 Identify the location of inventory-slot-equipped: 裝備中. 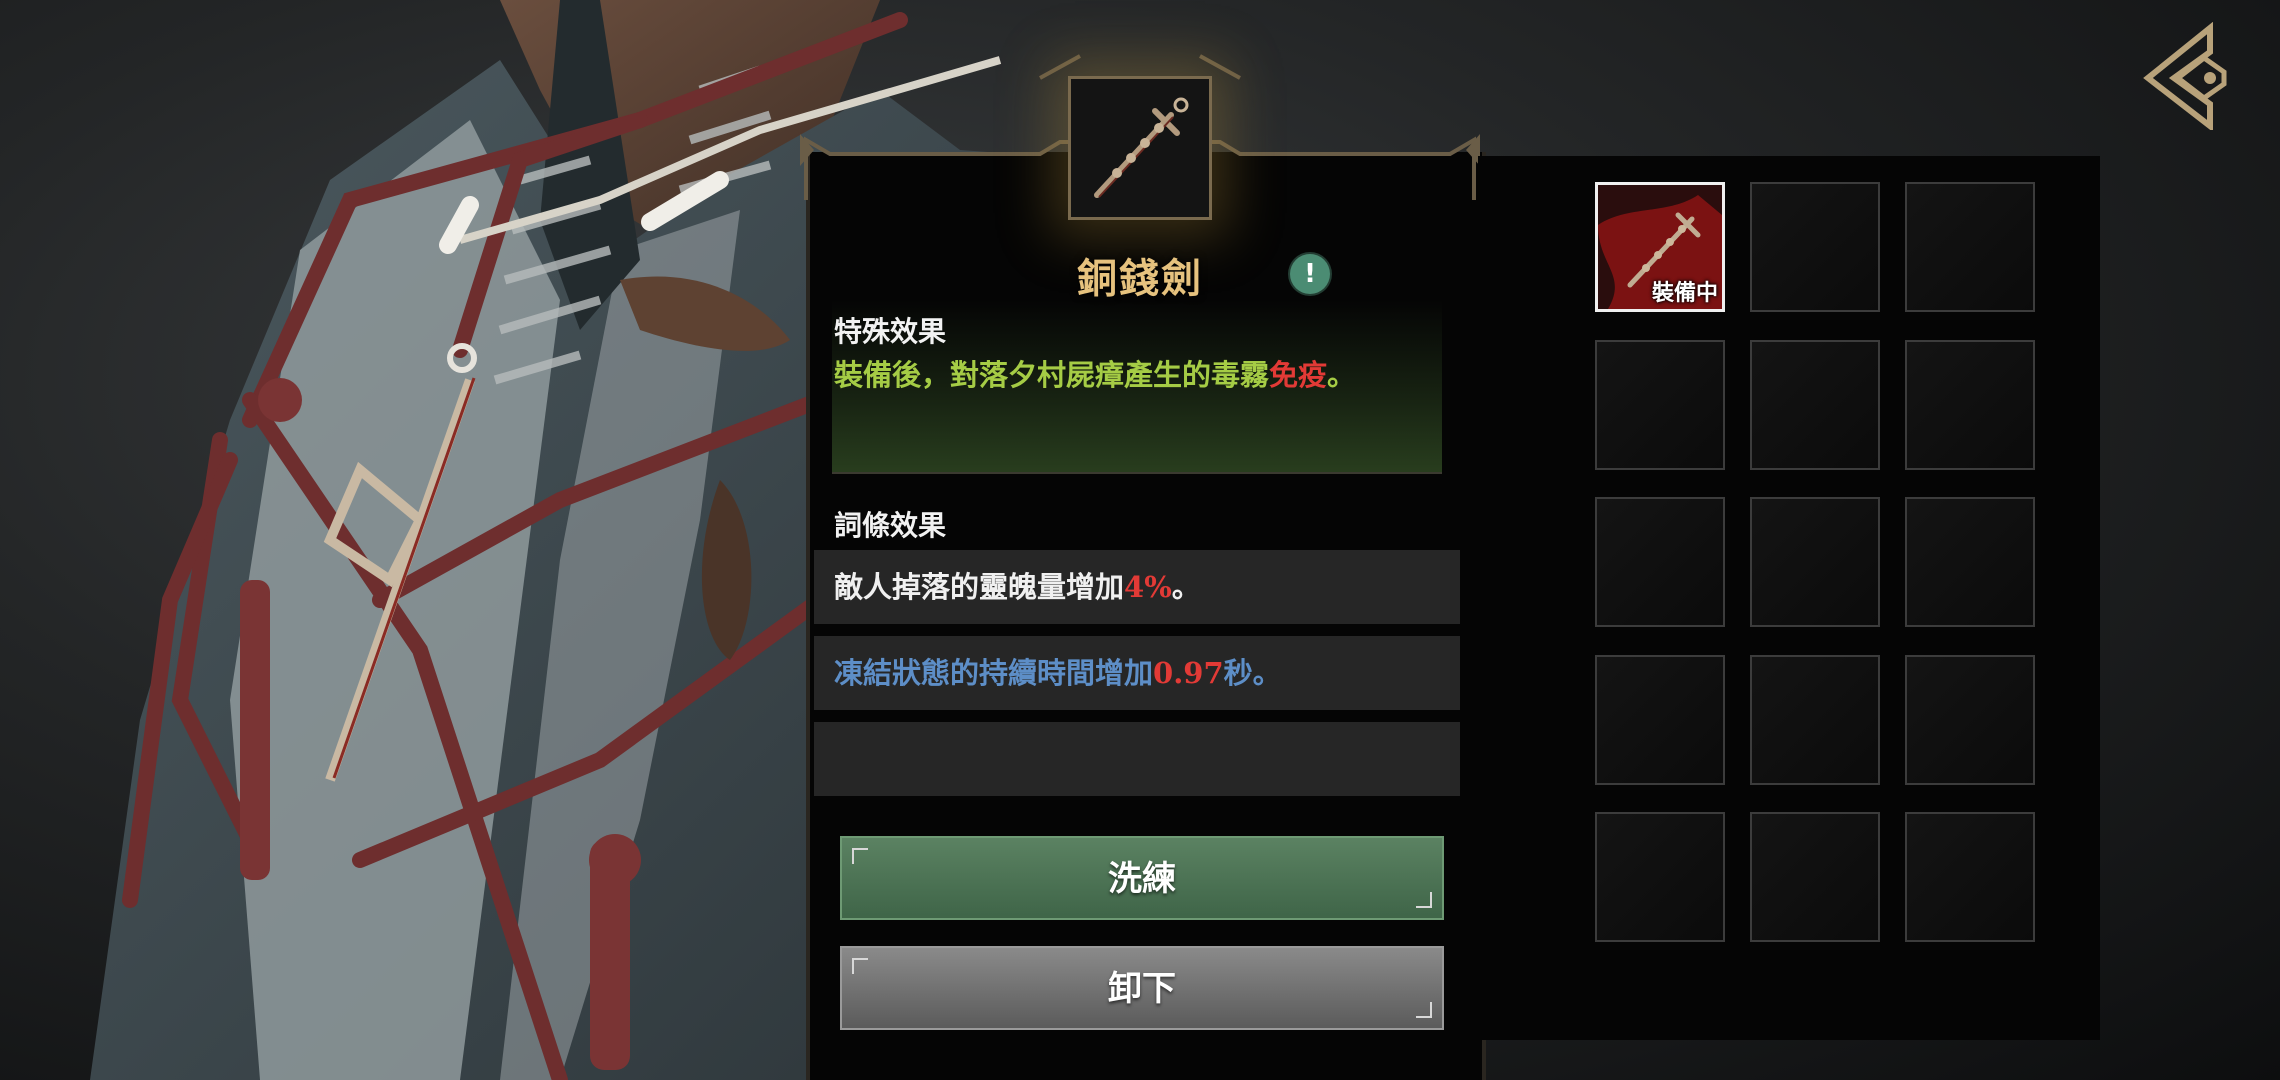
(1660, 247).